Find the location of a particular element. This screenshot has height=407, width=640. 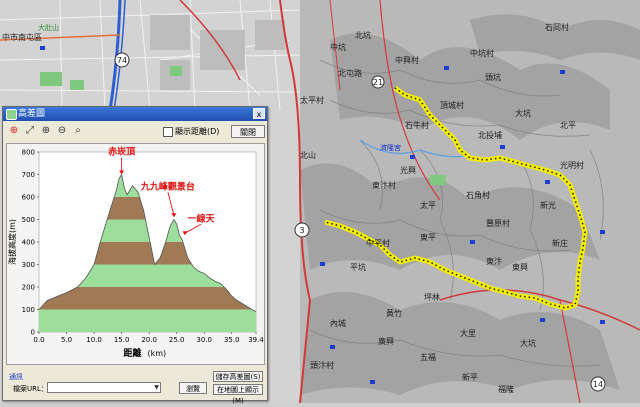

map-label: 北山 is located at coordinates (308, 155).